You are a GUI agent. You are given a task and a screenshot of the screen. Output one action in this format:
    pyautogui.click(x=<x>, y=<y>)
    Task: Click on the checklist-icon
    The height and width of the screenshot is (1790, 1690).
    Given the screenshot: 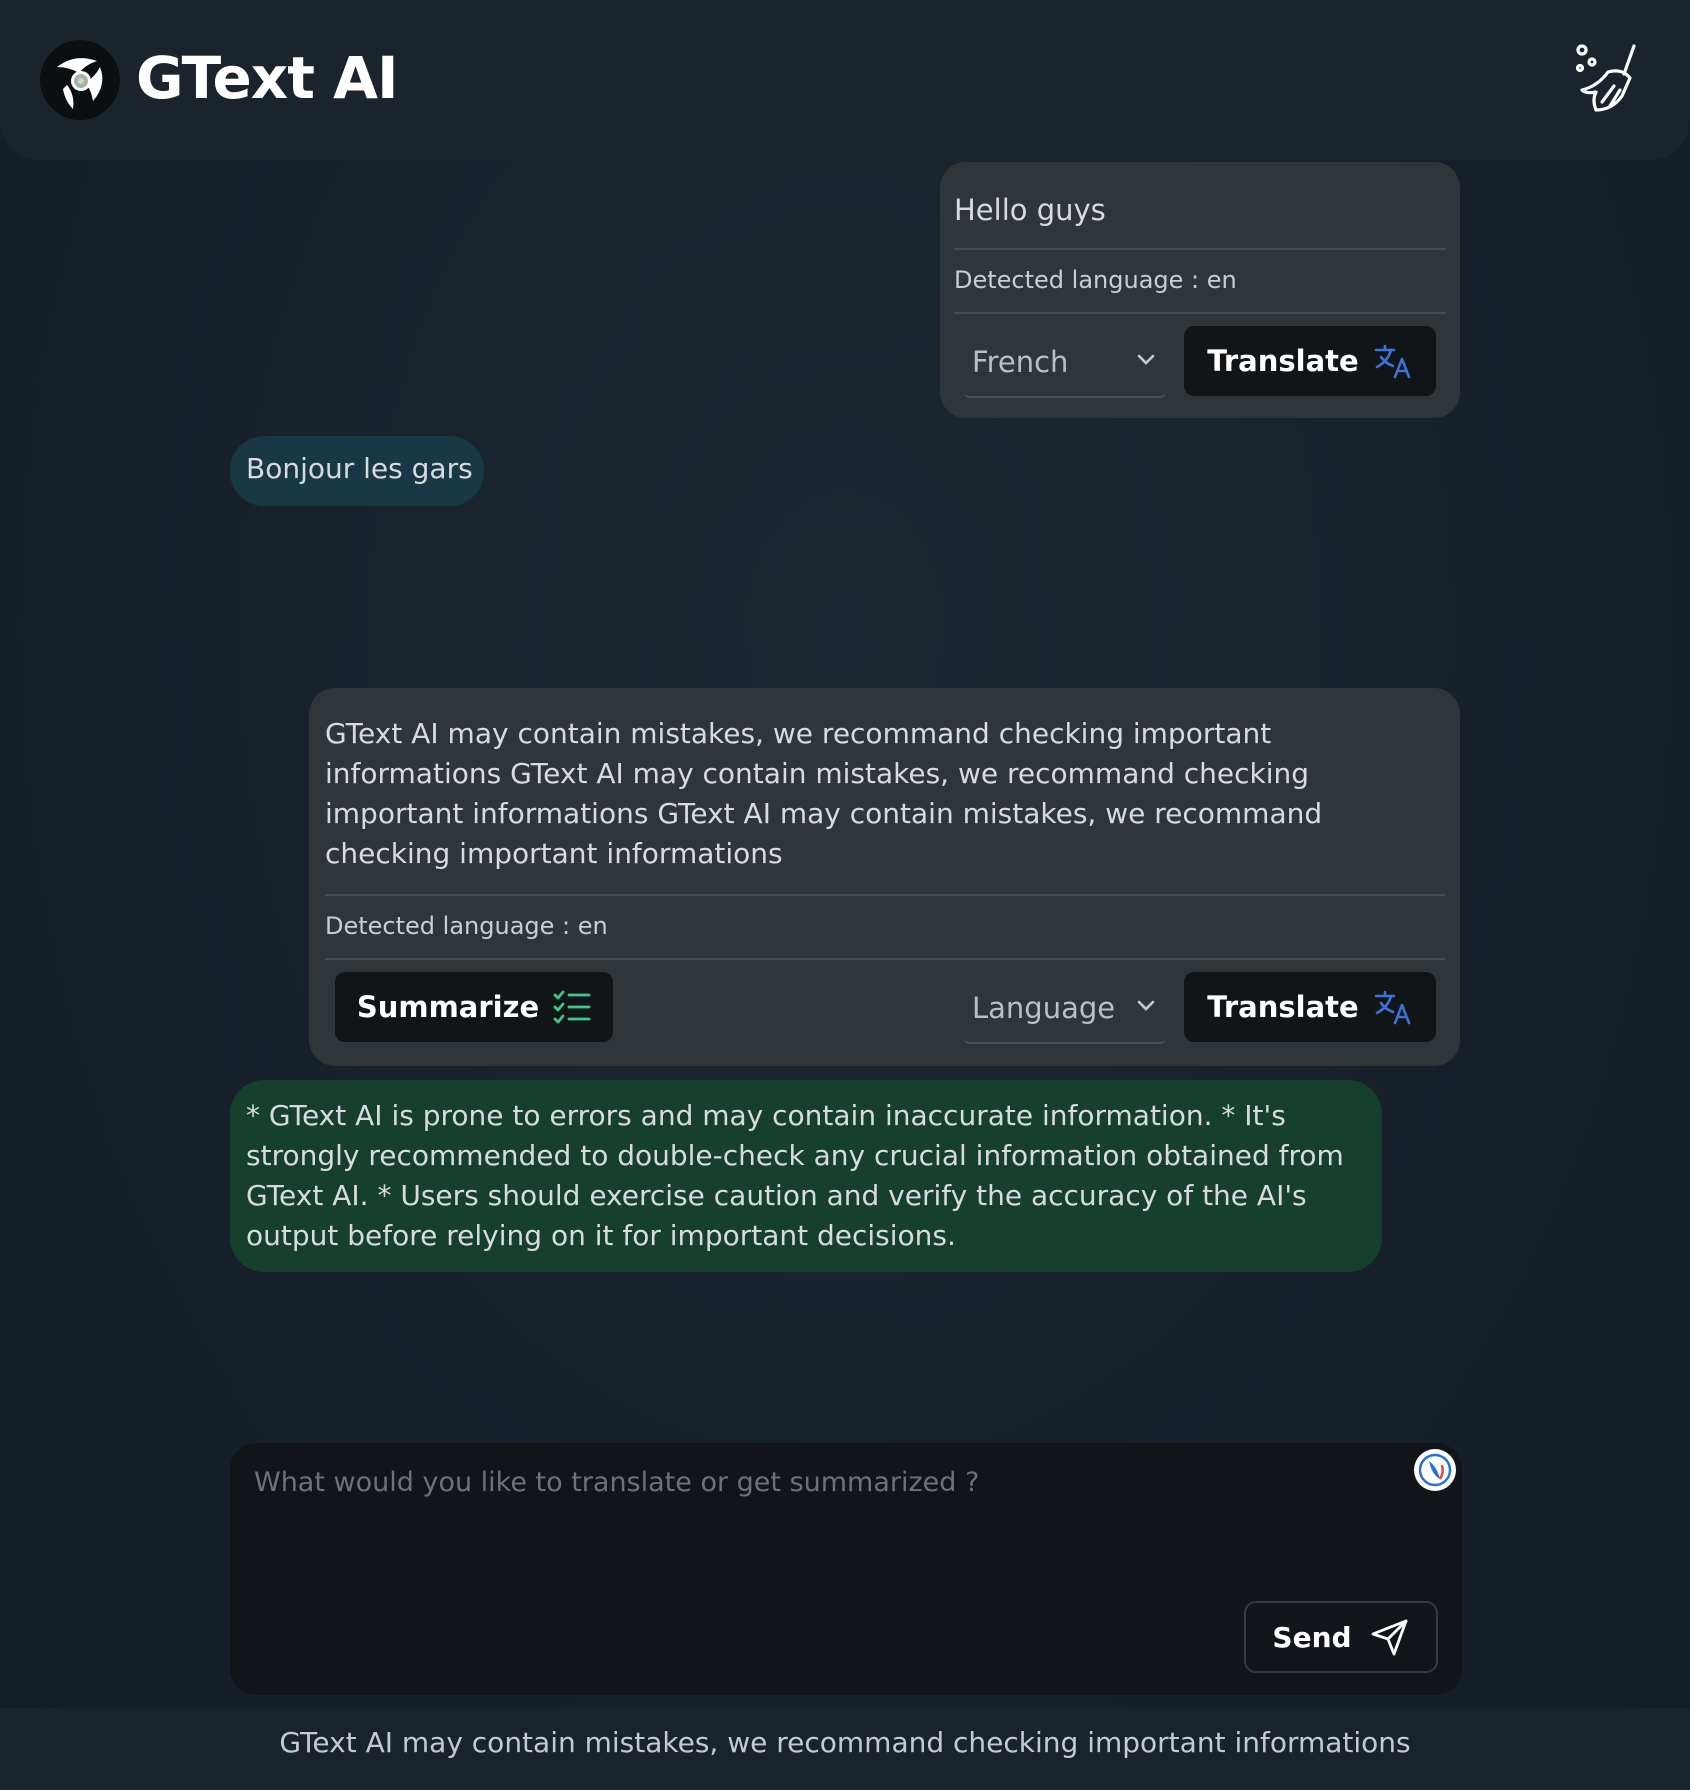 What is the action you would take?
    pyautogui.click(x=572, y=1007)
    